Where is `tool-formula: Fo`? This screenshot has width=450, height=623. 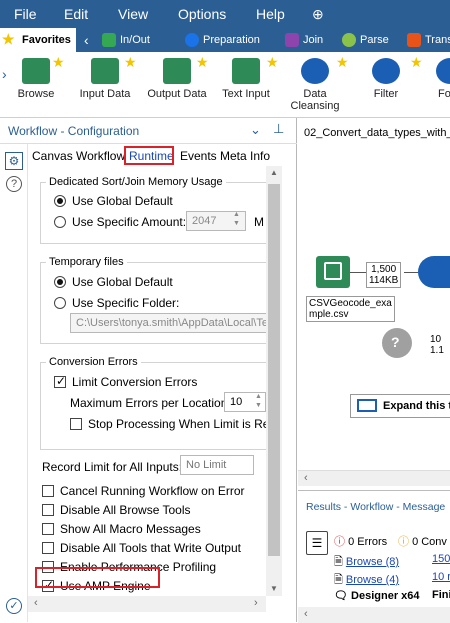 tool-formula: Fo is located at coordinates (439, 78).